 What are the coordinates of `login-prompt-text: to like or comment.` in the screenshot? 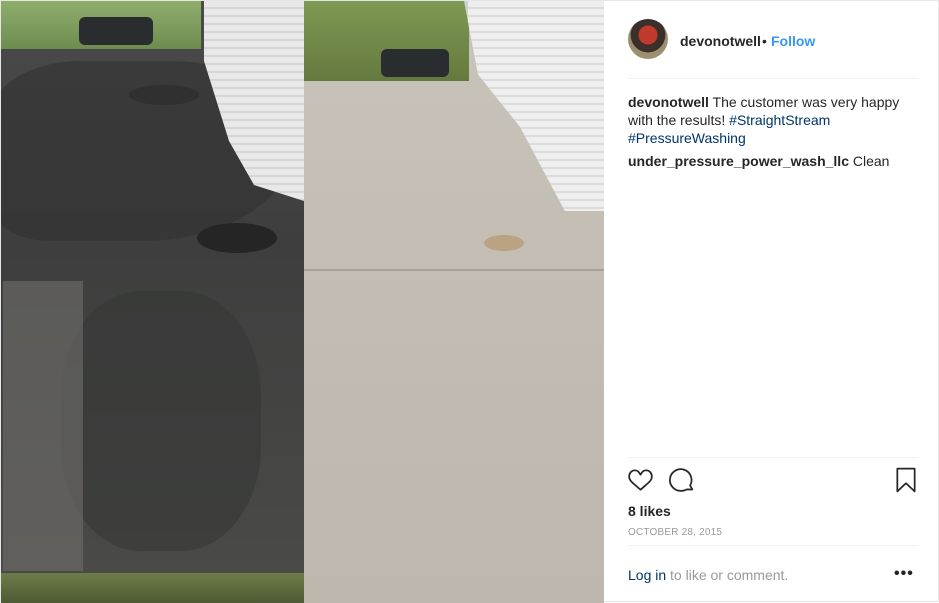 It's located at (727, 575).